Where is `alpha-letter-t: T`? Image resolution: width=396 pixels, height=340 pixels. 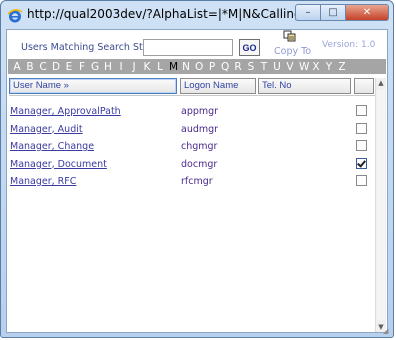 alpha-letter-t: T is located at coordinates (264, 67).